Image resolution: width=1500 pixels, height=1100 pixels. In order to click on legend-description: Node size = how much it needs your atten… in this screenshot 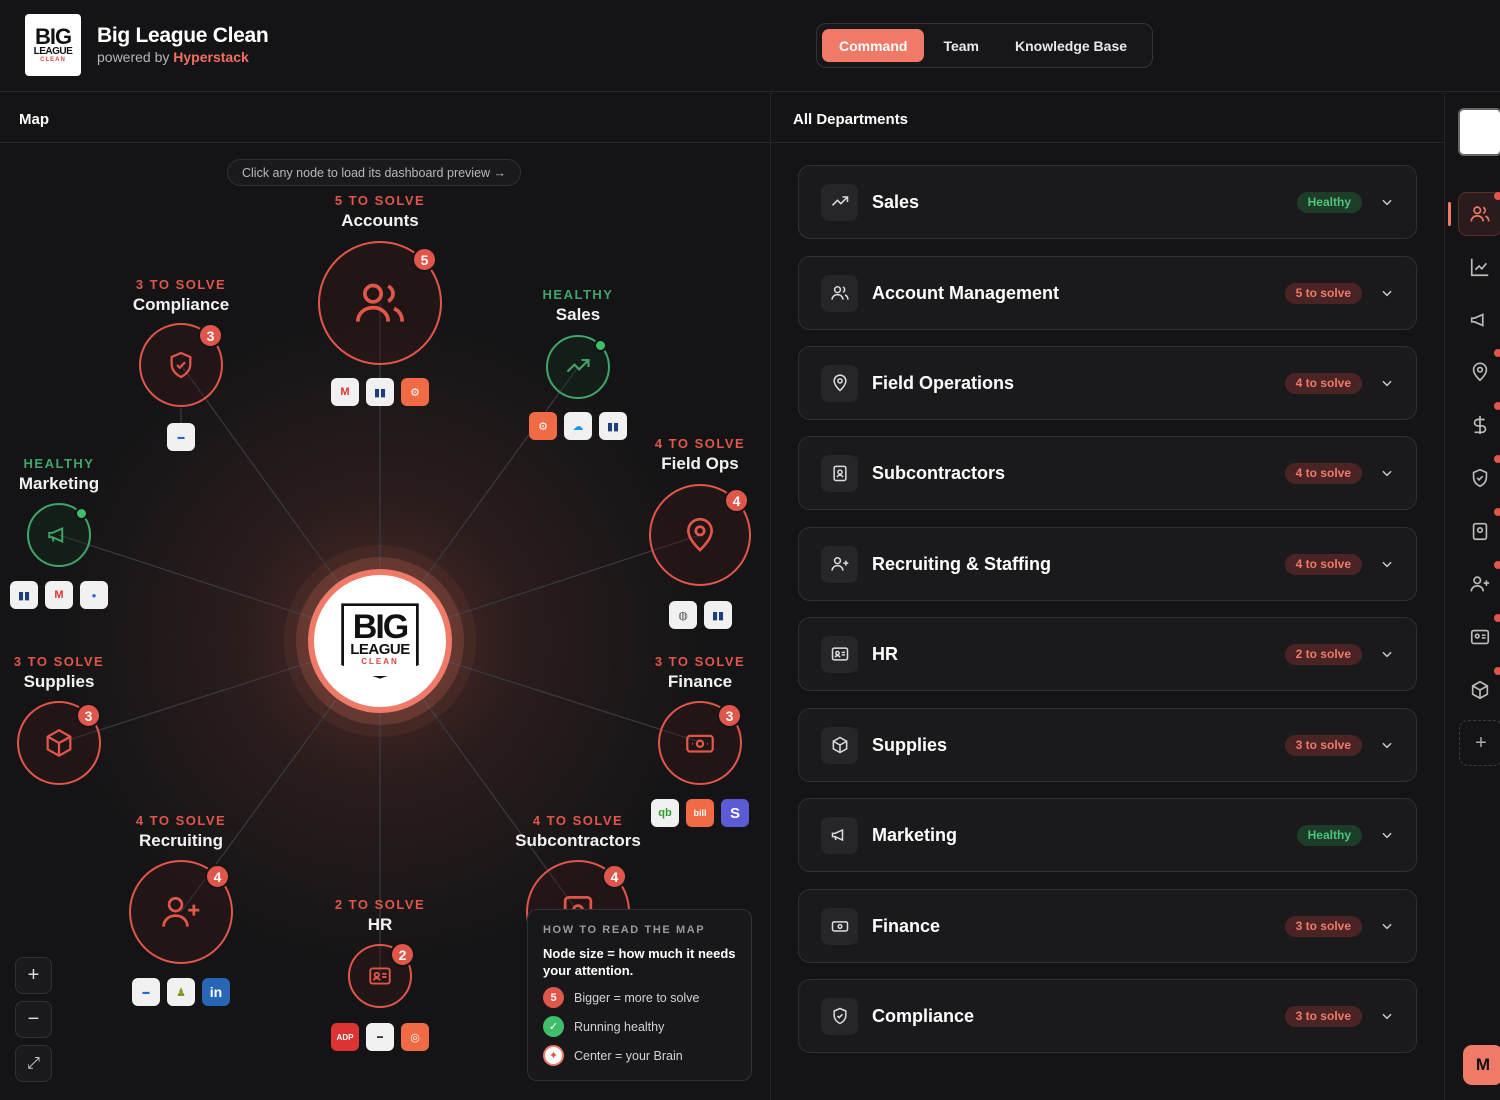, I will do `click(639, 962)`.